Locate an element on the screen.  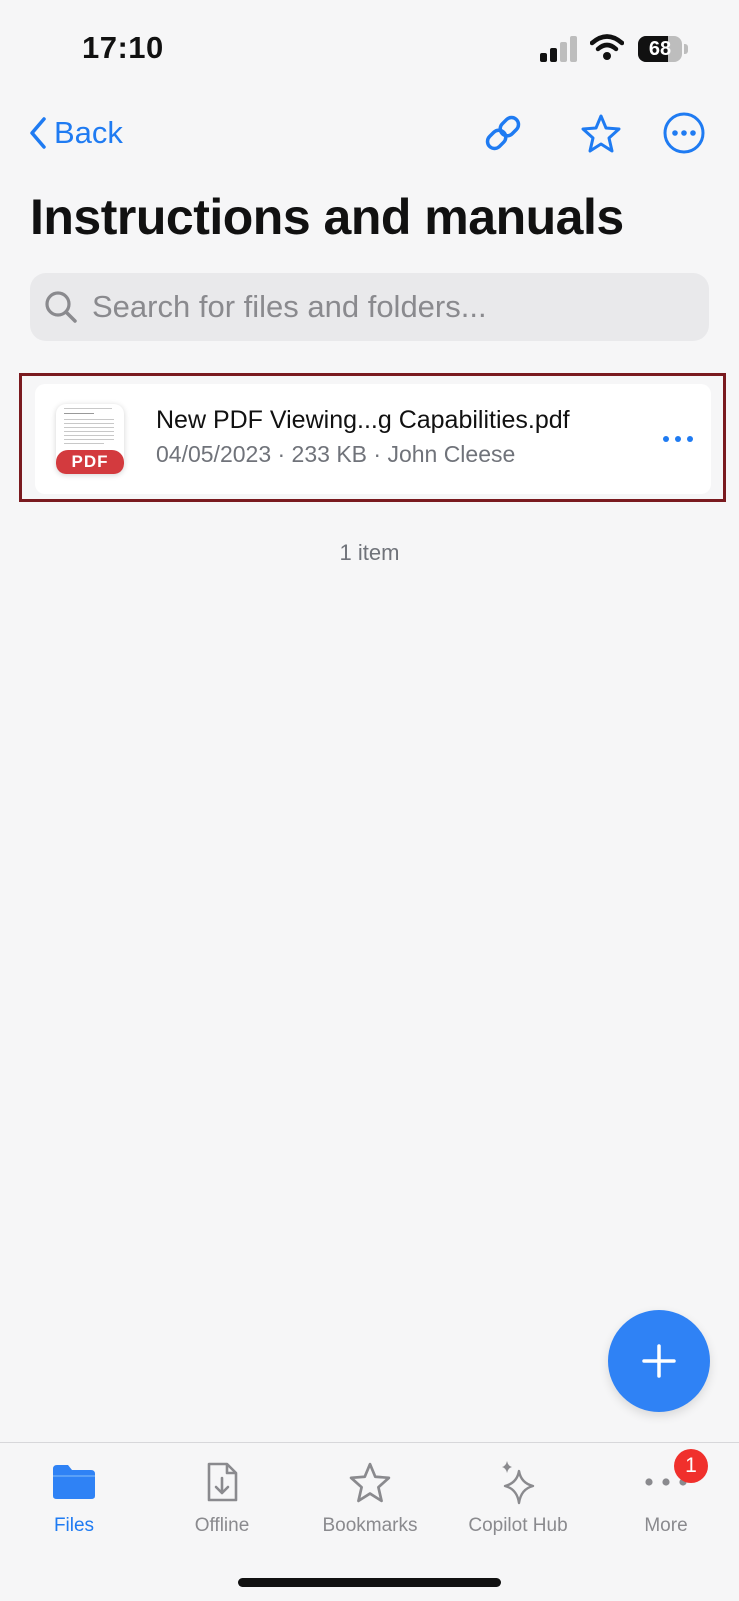
bookmark-folder-button is located at coordinates (601, 133).